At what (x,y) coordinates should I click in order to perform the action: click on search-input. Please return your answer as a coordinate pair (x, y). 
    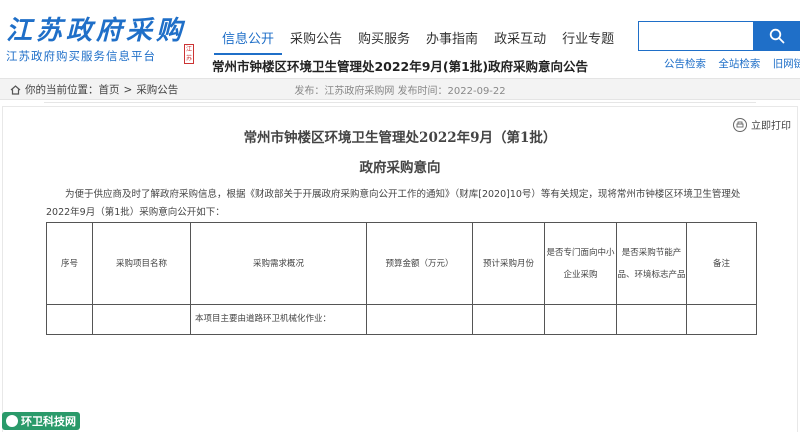
    Looking at the image, I should click on (696, 36).